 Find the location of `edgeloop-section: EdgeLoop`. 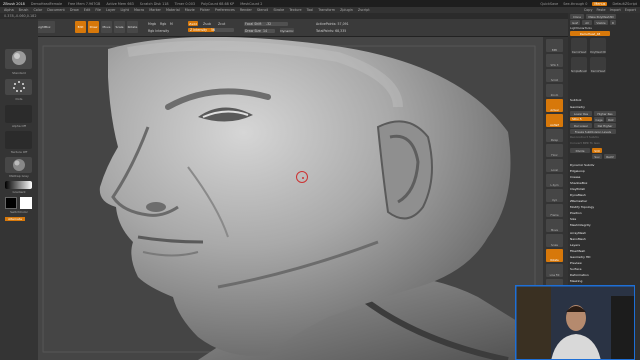

edgeloop-section: EdgeLoop is located at coordinates (577, 171).